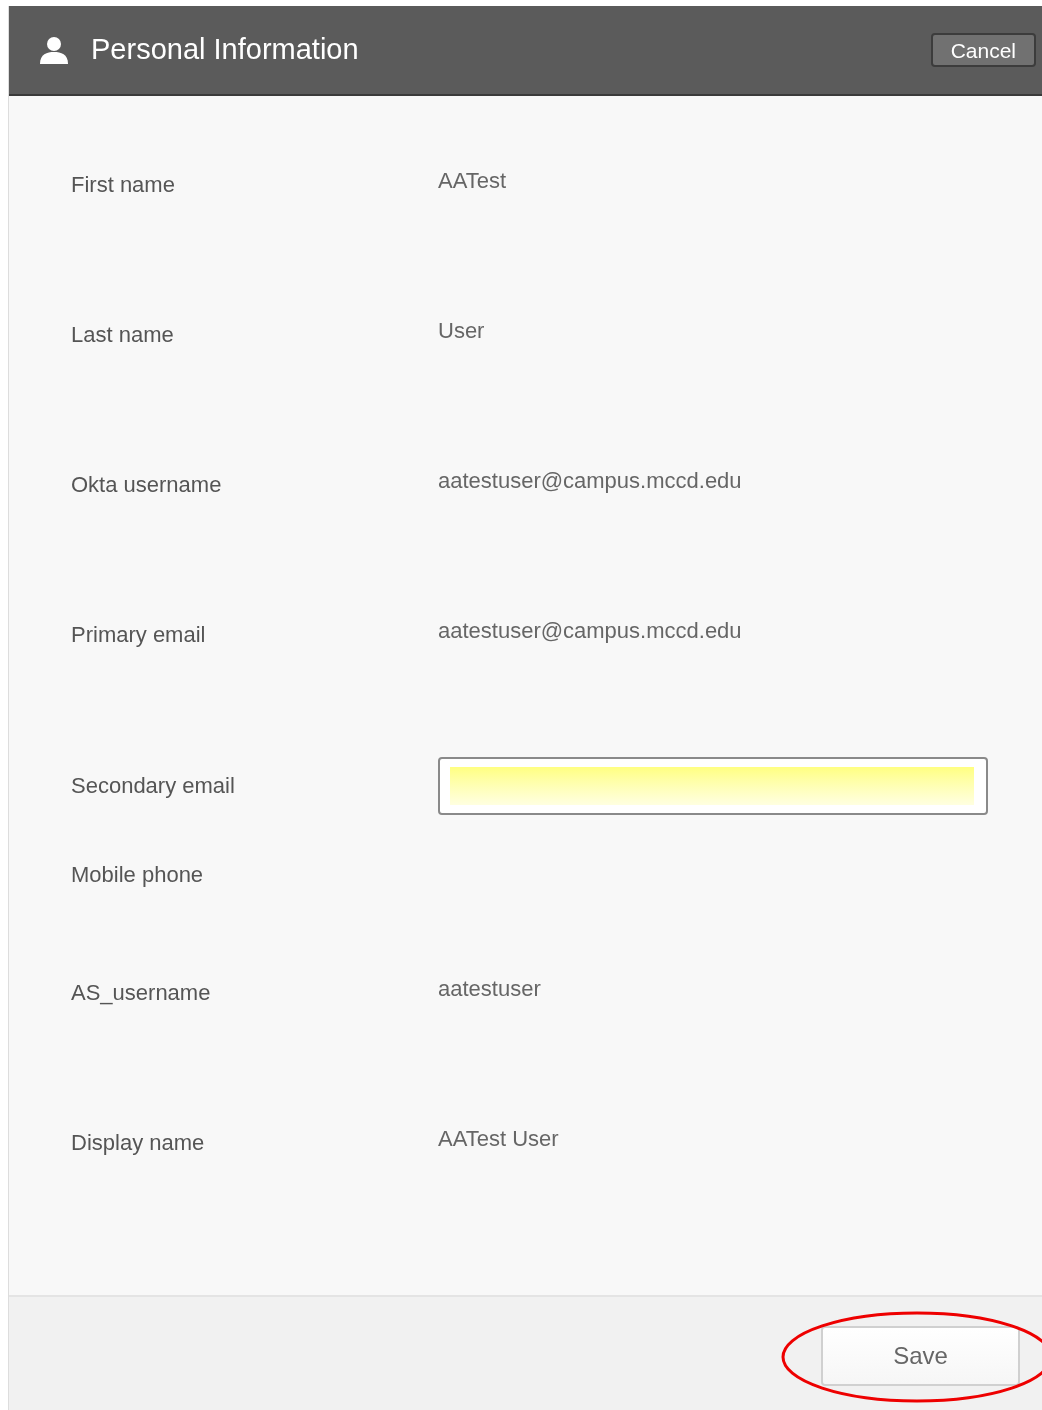 The height and width of the screenshot is (1410, 1042). What do you see at coordinates (147, 485) in the screenshot?
I see `field-label: Okta username` at bounding box center [147, 485].